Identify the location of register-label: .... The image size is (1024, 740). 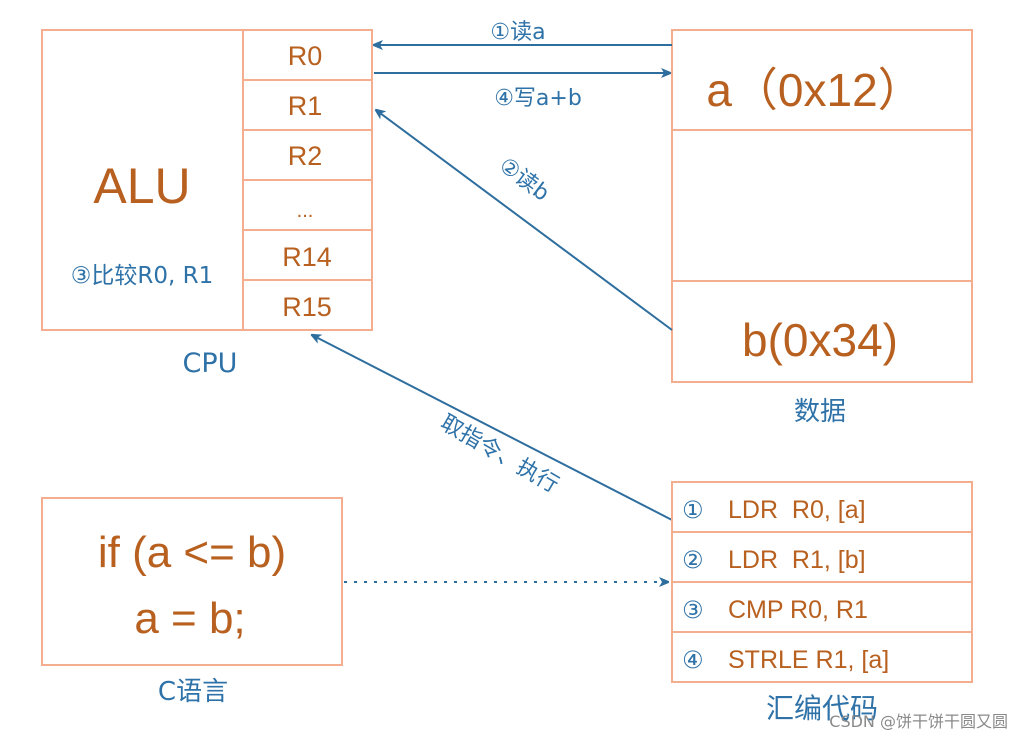
(305, 211).